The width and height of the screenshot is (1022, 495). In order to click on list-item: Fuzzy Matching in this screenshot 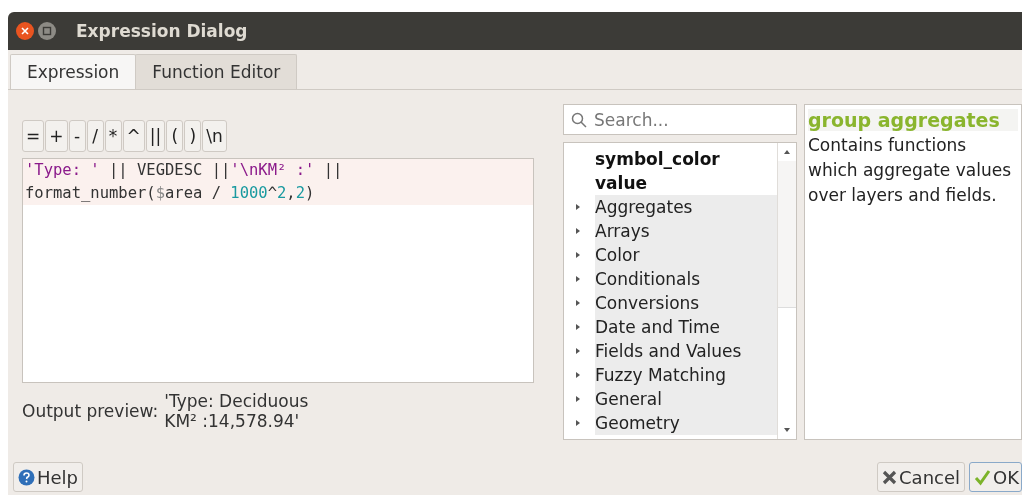, I will do `click(686, 375)`.